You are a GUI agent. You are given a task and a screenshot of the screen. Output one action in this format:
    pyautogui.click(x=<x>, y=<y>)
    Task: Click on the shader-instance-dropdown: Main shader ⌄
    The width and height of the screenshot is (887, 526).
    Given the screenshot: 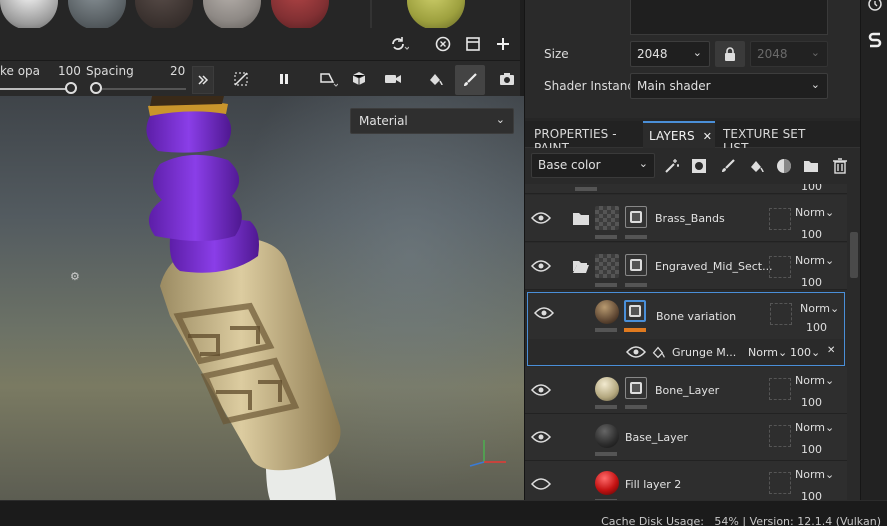 What is the action you would take?
    pyautogui.click(x=729, y=86)
    